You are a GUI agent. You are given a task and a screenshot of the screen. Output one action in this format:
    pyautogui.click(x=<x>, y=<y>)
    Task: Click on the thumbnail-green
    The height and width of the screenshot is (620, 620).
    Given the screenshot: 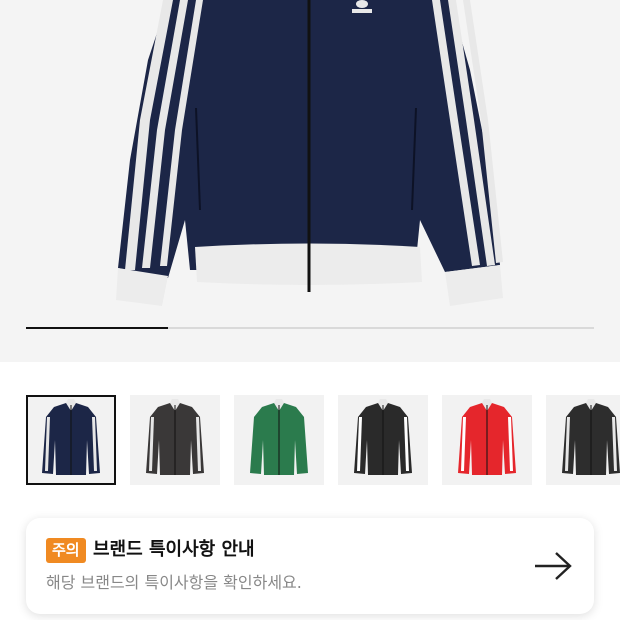 What is the action you would take?
    pyautogui.click(x=279, y=440)
    